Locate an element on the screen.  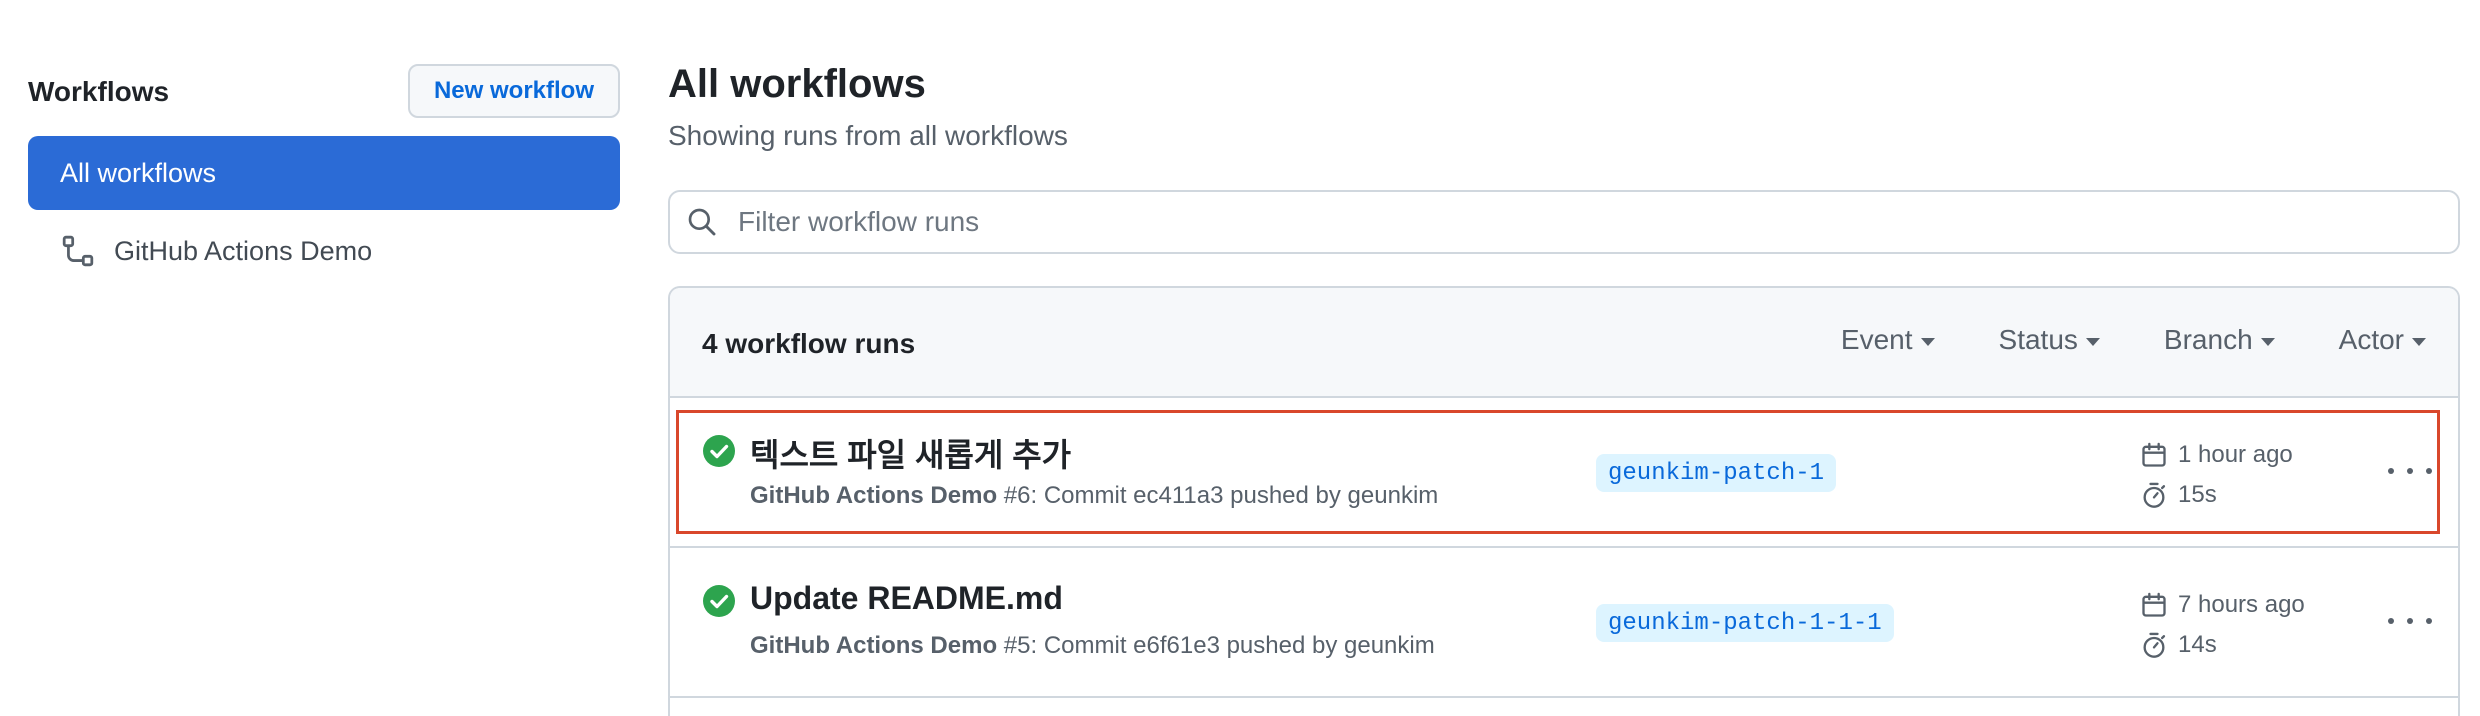
sidebar-title: Workflows is located at coordinates (99, 91).